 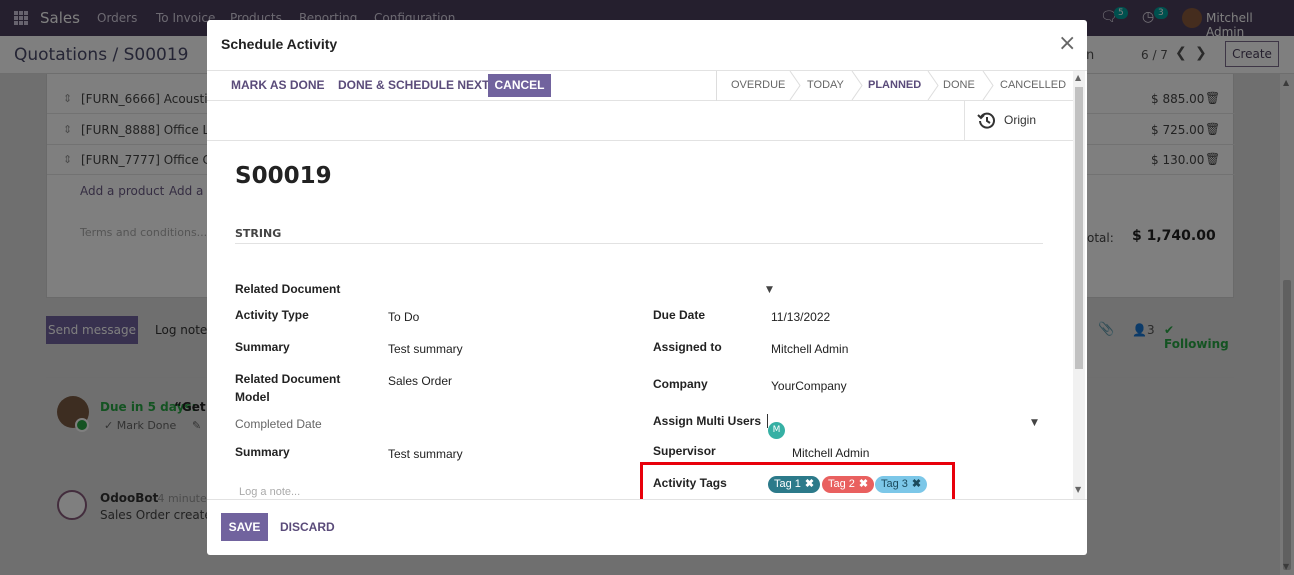 I want to click on due-date-label: Due Date, so click(x=679, y=315).